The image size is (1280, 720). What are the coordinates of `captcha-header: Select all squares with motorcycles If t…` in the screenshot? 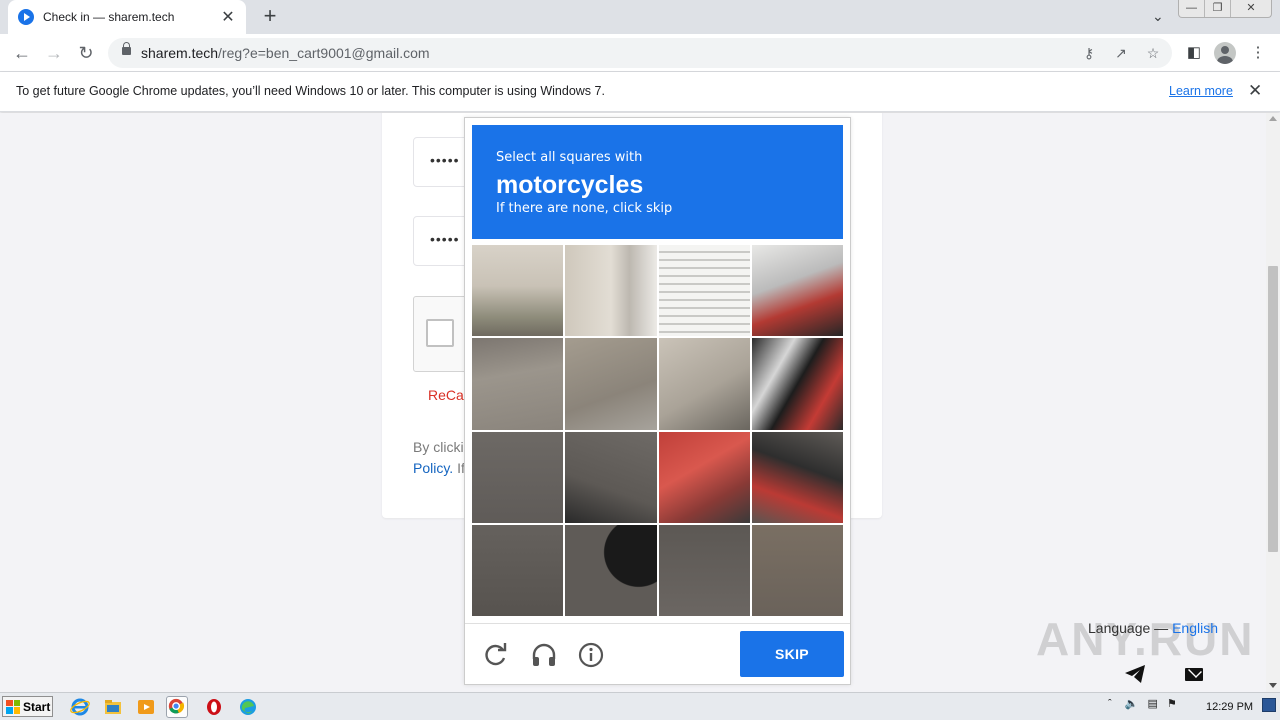 It's located at (657, 182).